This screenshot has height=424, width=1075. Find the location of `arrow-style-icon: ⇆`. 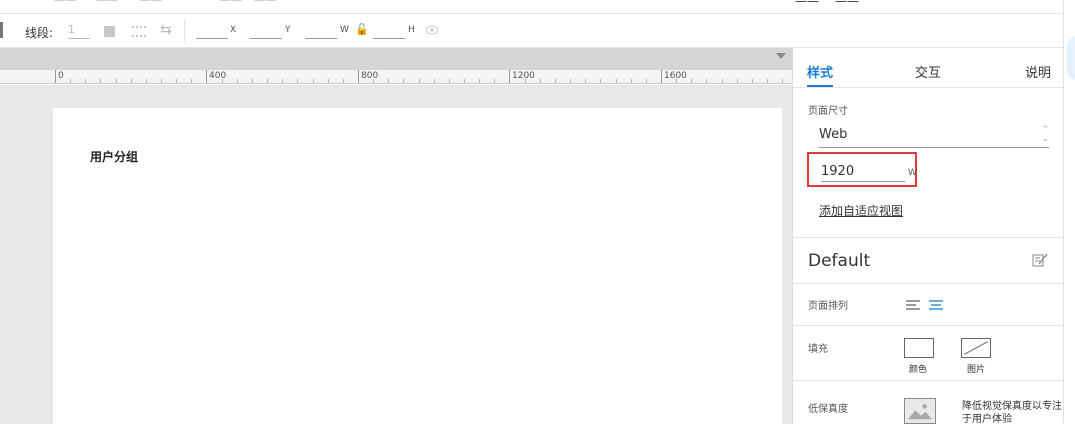

arrow-style-icon: ⇆ is located at coordinates (166, 30).